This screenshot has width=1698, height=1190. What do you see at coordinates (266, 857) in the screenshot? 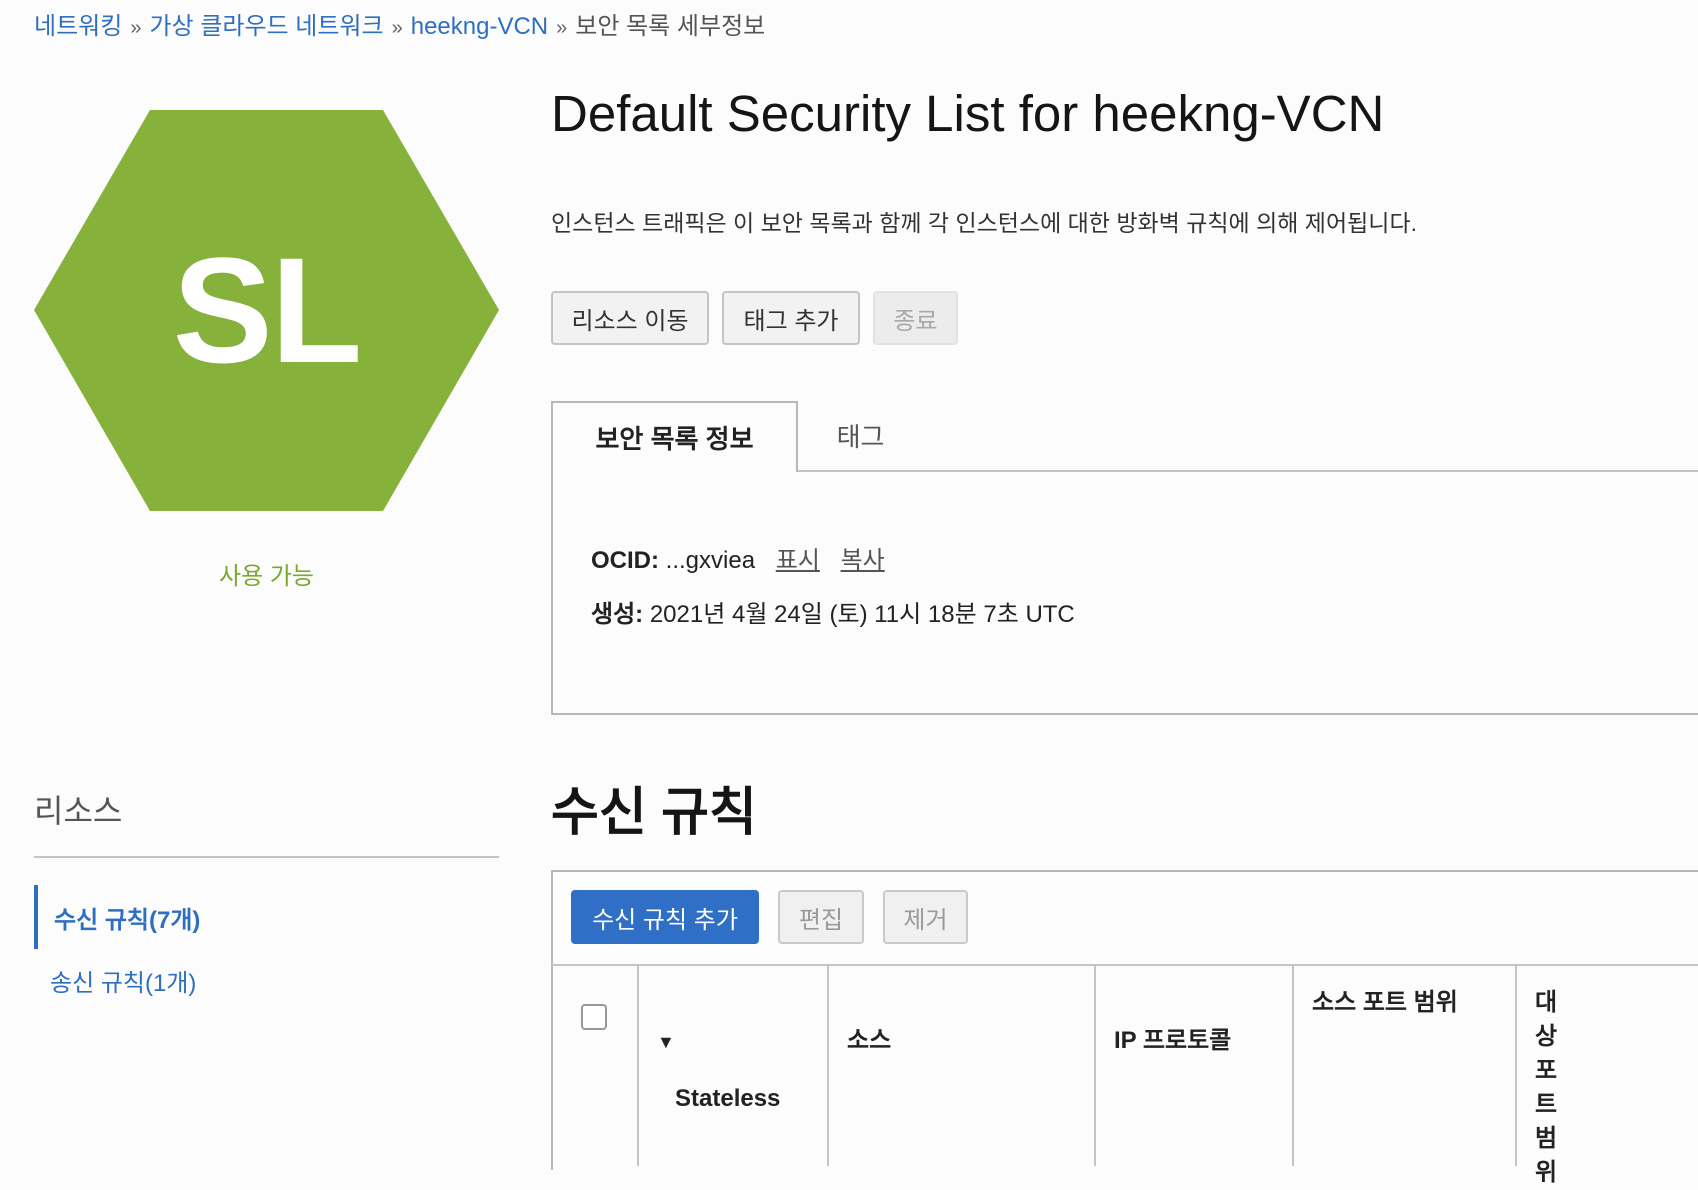
I see `resources-divider` at bounding box center [266, 857].